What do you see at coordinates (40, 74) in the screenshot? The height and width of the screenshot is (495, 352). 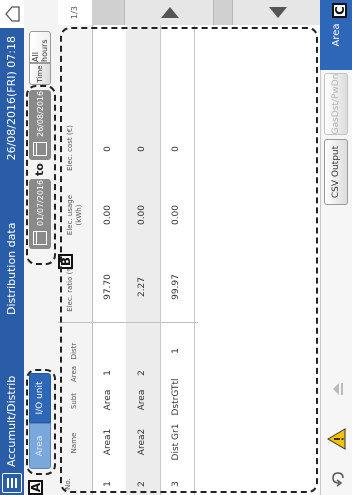 I see `time-button: Time` at bounding box center [40, 74].